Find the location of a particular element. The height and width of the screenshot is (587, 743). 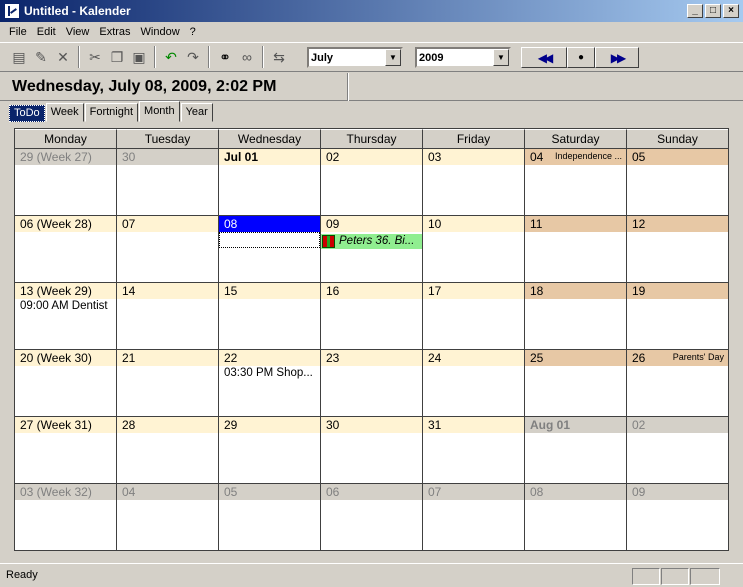

new-event-icon: ▤ is located at coordinates (19, 57).